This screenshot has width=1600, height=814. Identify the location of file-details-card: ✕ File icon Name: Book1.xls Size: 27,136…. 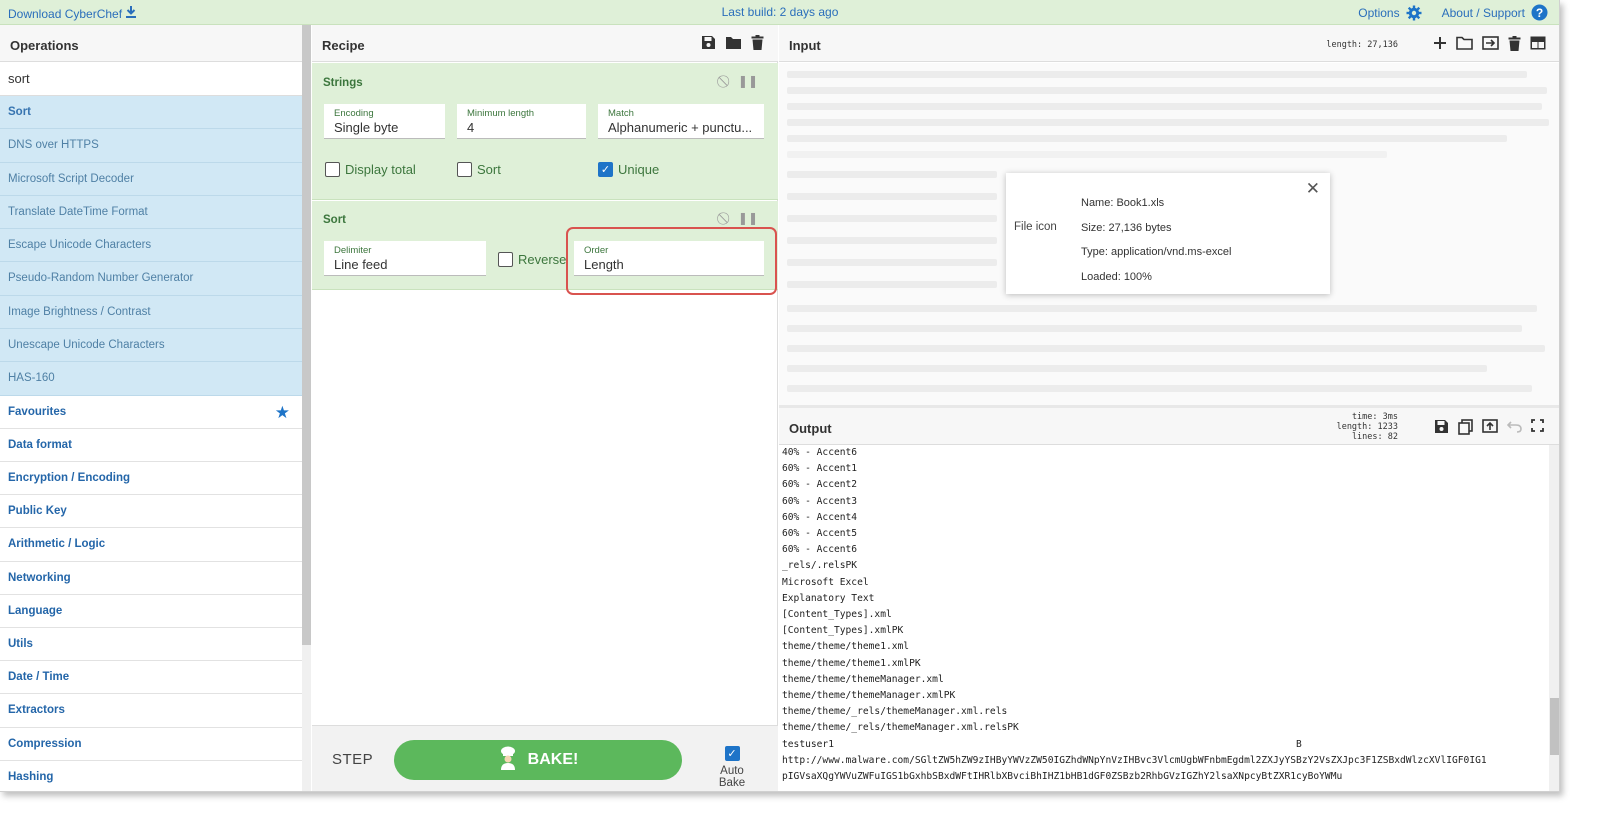
(1168, 233).